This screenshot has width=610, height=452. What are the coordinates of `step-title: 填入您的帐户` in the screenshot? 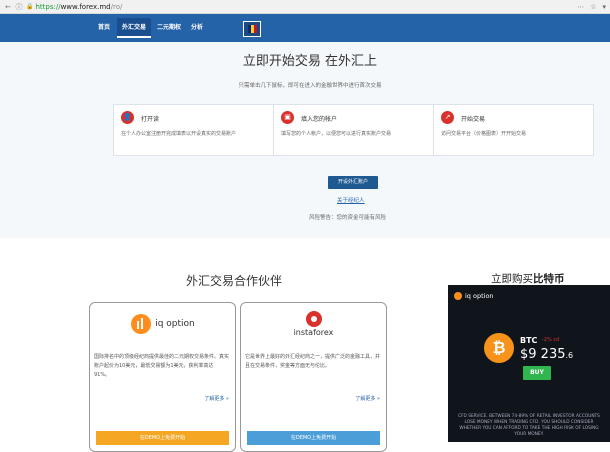 It's located at (319, 119).